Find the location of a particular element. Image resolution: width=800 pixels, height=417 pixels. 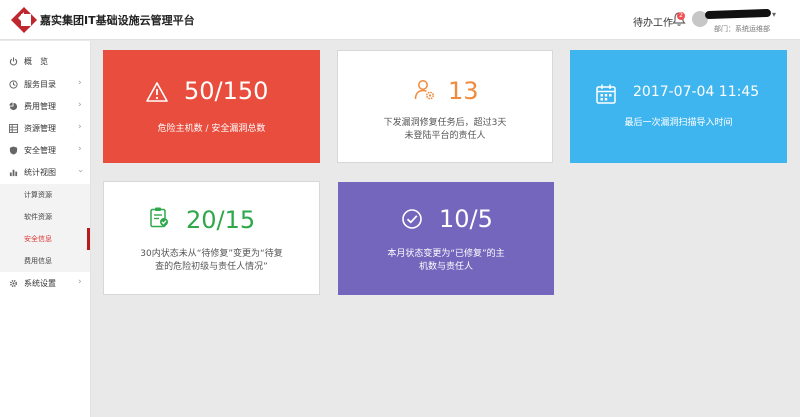

sidebar-item-label: 统计视图 is located at coordinates (40, 172).